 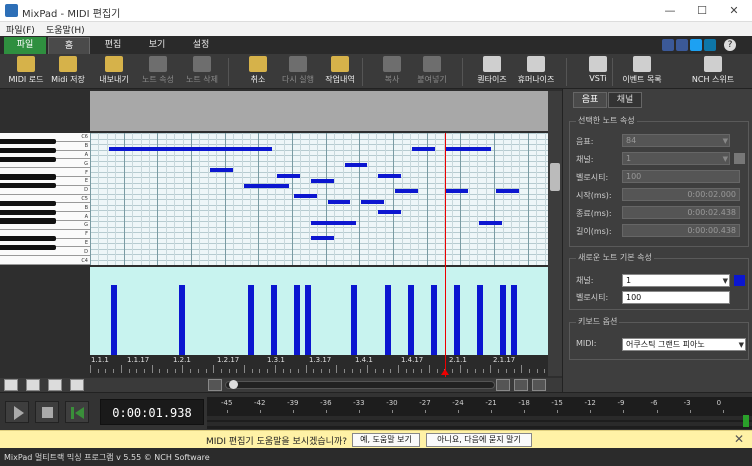 I want to click on twitter-icon, so click(x=696, y=45).